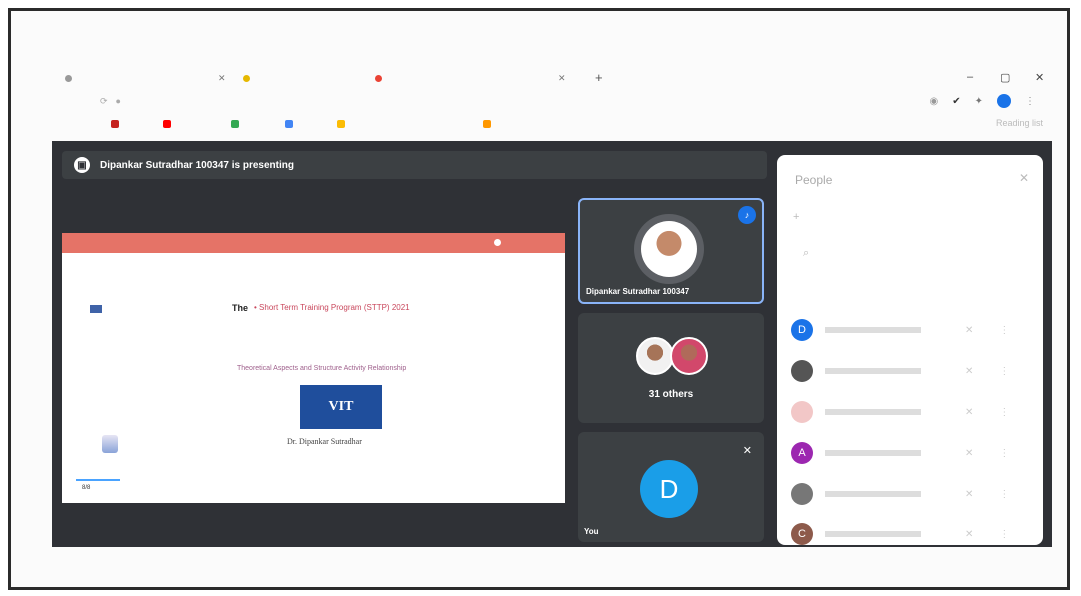 The width and height of the screenshot is (1081, 596). I want to click on speaker-tile: ♪ Dipankar Sutradhar 100347, so click(671, 251).